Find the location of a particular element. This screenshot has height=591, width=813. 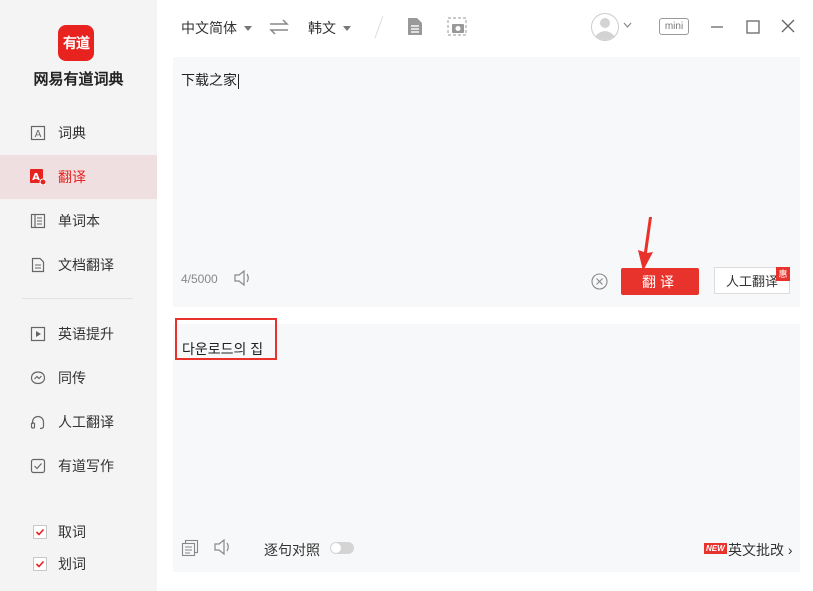

minimize-icon is located at coordinates (717, 27).